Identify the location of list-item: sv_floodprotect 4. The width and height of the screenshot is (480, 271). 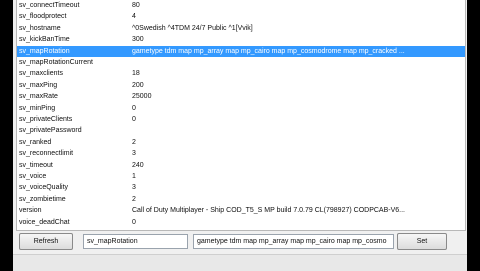
(241, 16).